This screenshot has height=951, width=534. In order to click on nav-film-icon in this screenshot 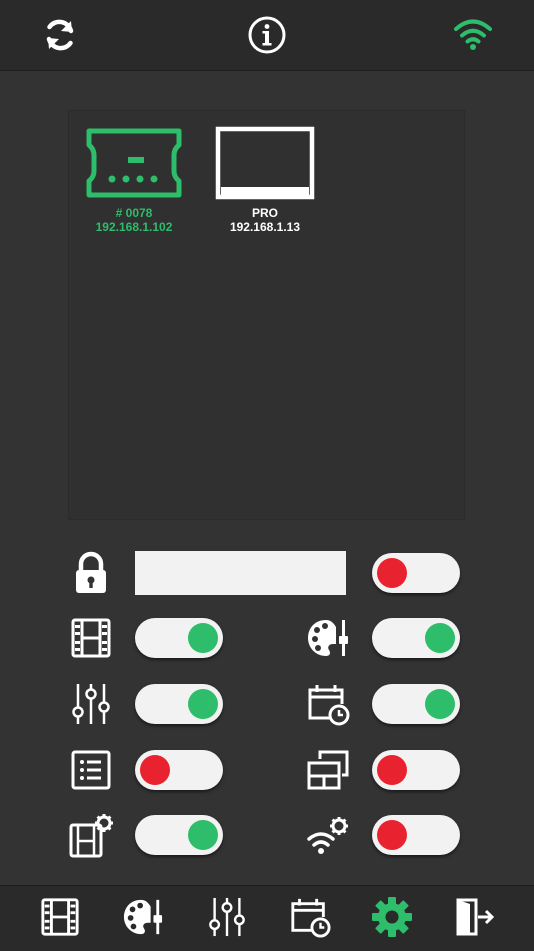, I will do `click(60, 917)`.